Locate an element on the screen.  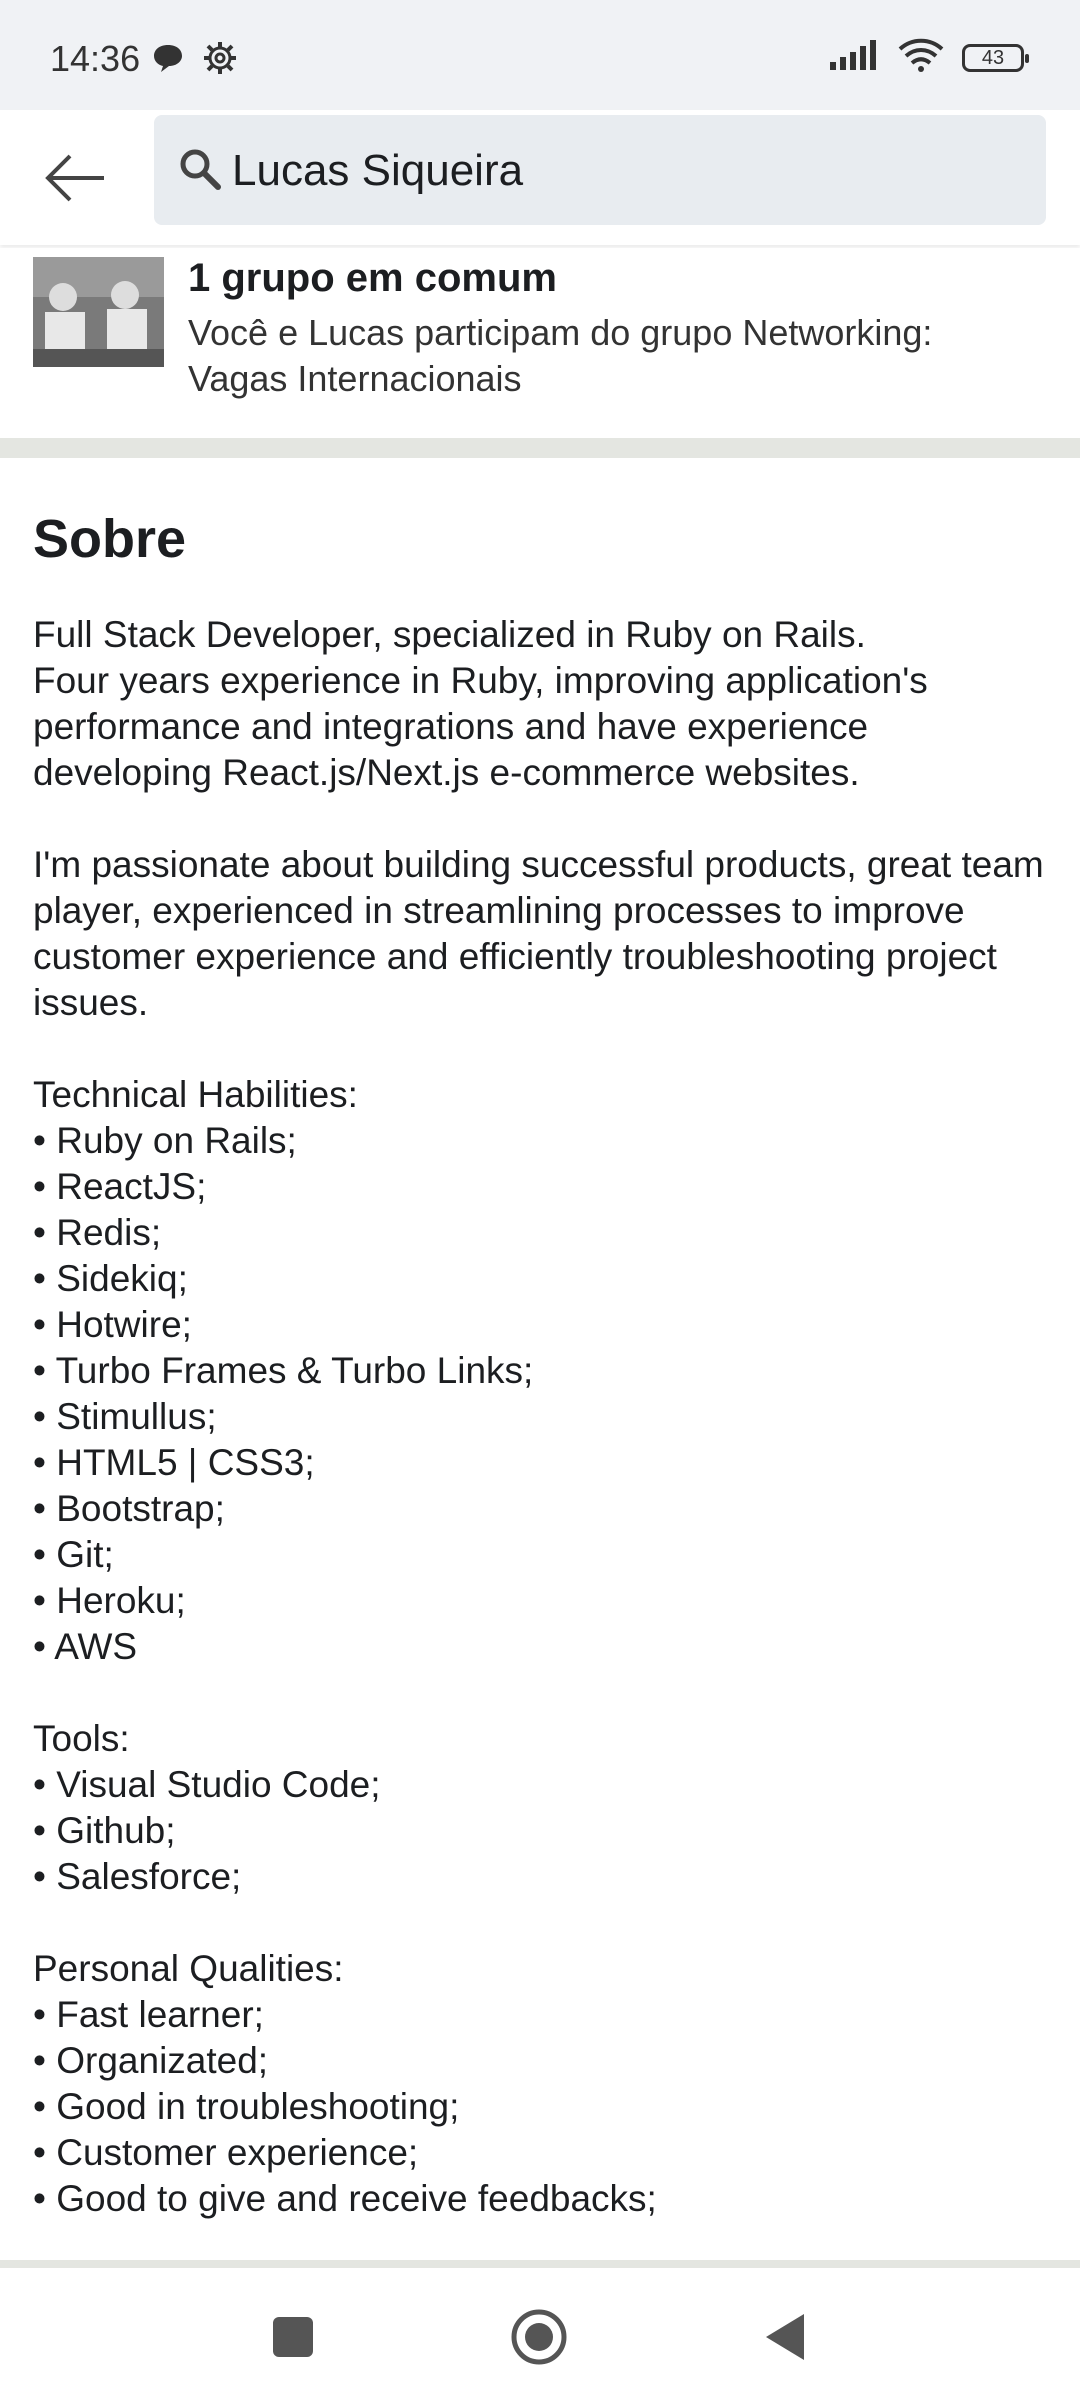
group-thumbnail is located at coordinates (98, 312).